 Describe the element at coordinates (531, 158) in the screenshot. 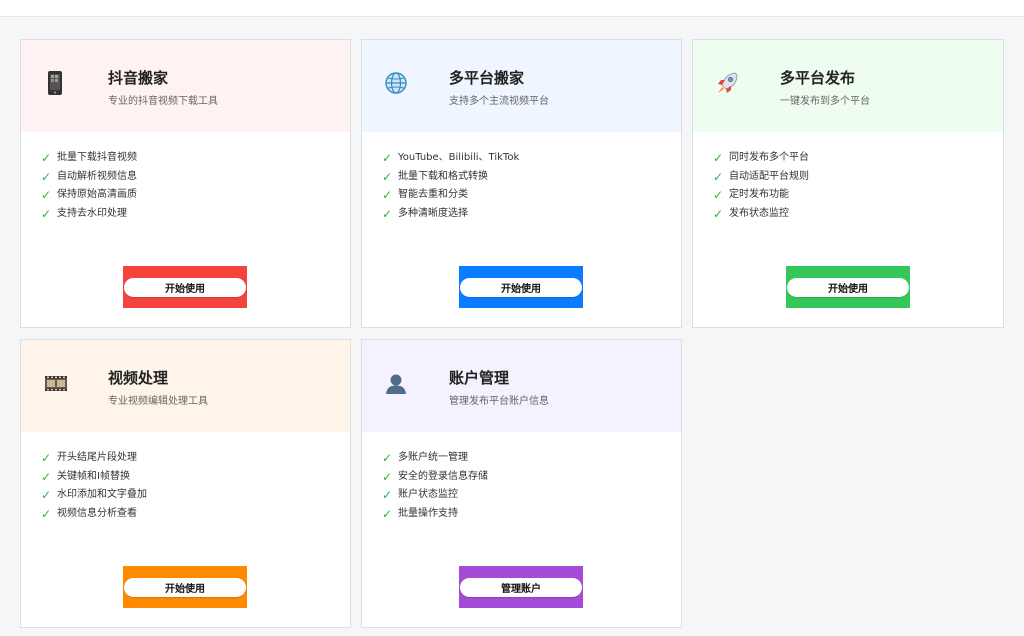

I see `feature-item: ✓ YouTube、Bilibili、TikTok` at that location.